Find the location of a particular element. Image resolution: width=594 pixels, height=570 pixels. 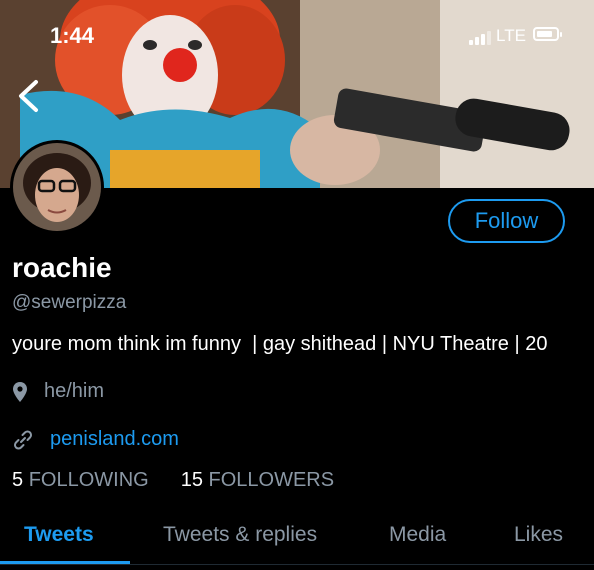

profile-handle: @sewerpizza is located at coordinates (69, 302).